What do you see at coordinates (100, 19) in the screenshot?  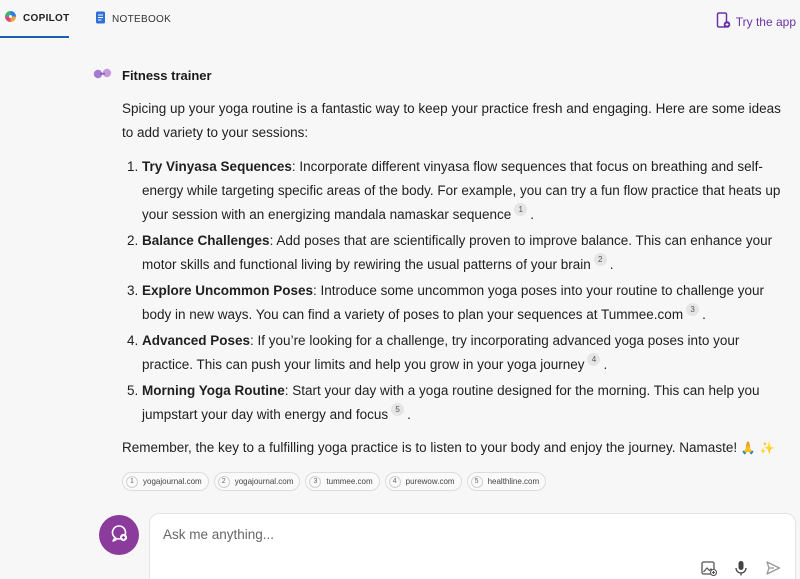 I see `notebook-icon` at bounding box center [100, 19].